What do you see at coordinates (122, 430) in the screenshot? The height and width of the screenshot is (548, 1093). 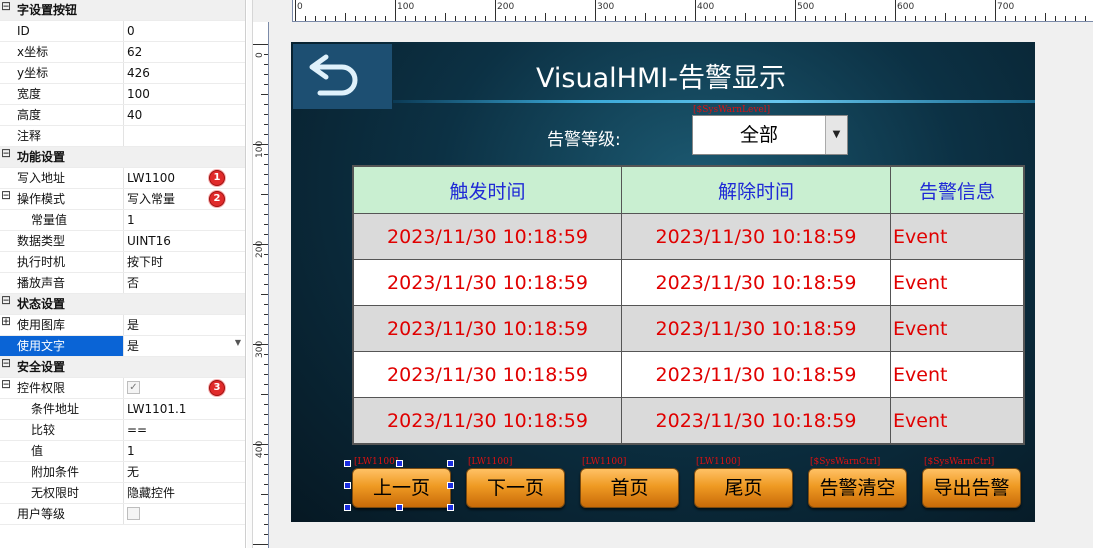 I see `property-row: 比较 ==` at bounding box center [122, 430].